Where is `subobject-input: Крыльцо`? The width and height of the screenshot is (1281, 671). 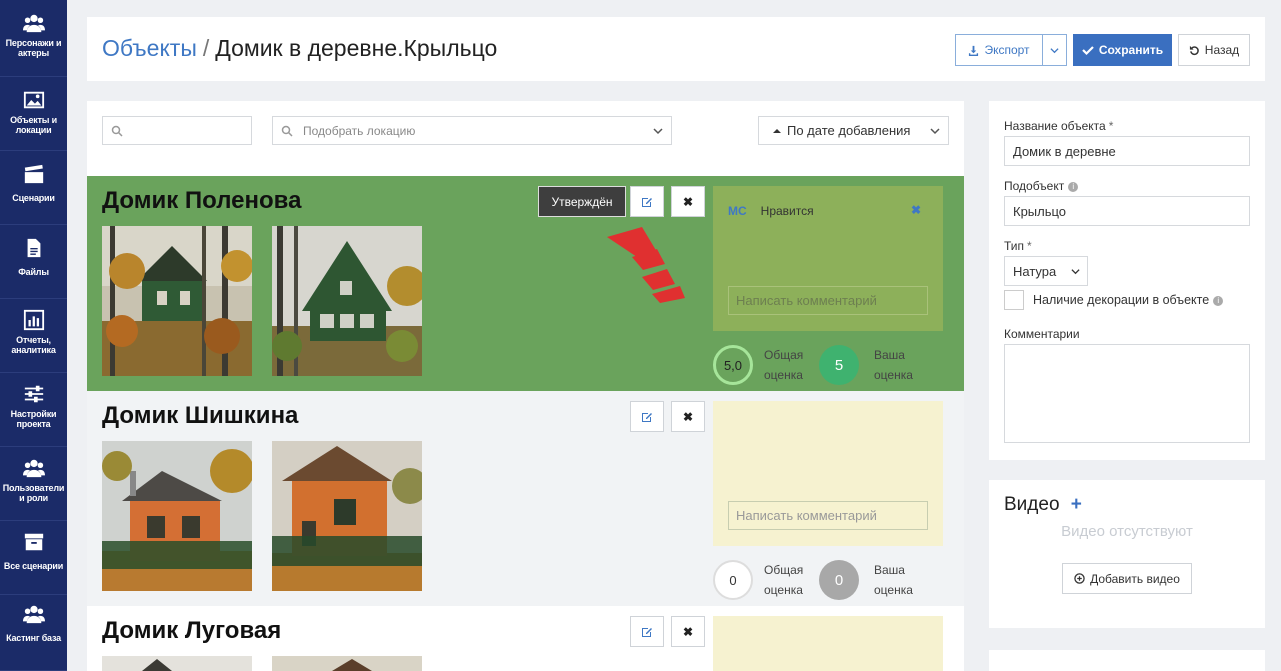 subobject-input: Крыльцо is located at coordinates (1127, 211).